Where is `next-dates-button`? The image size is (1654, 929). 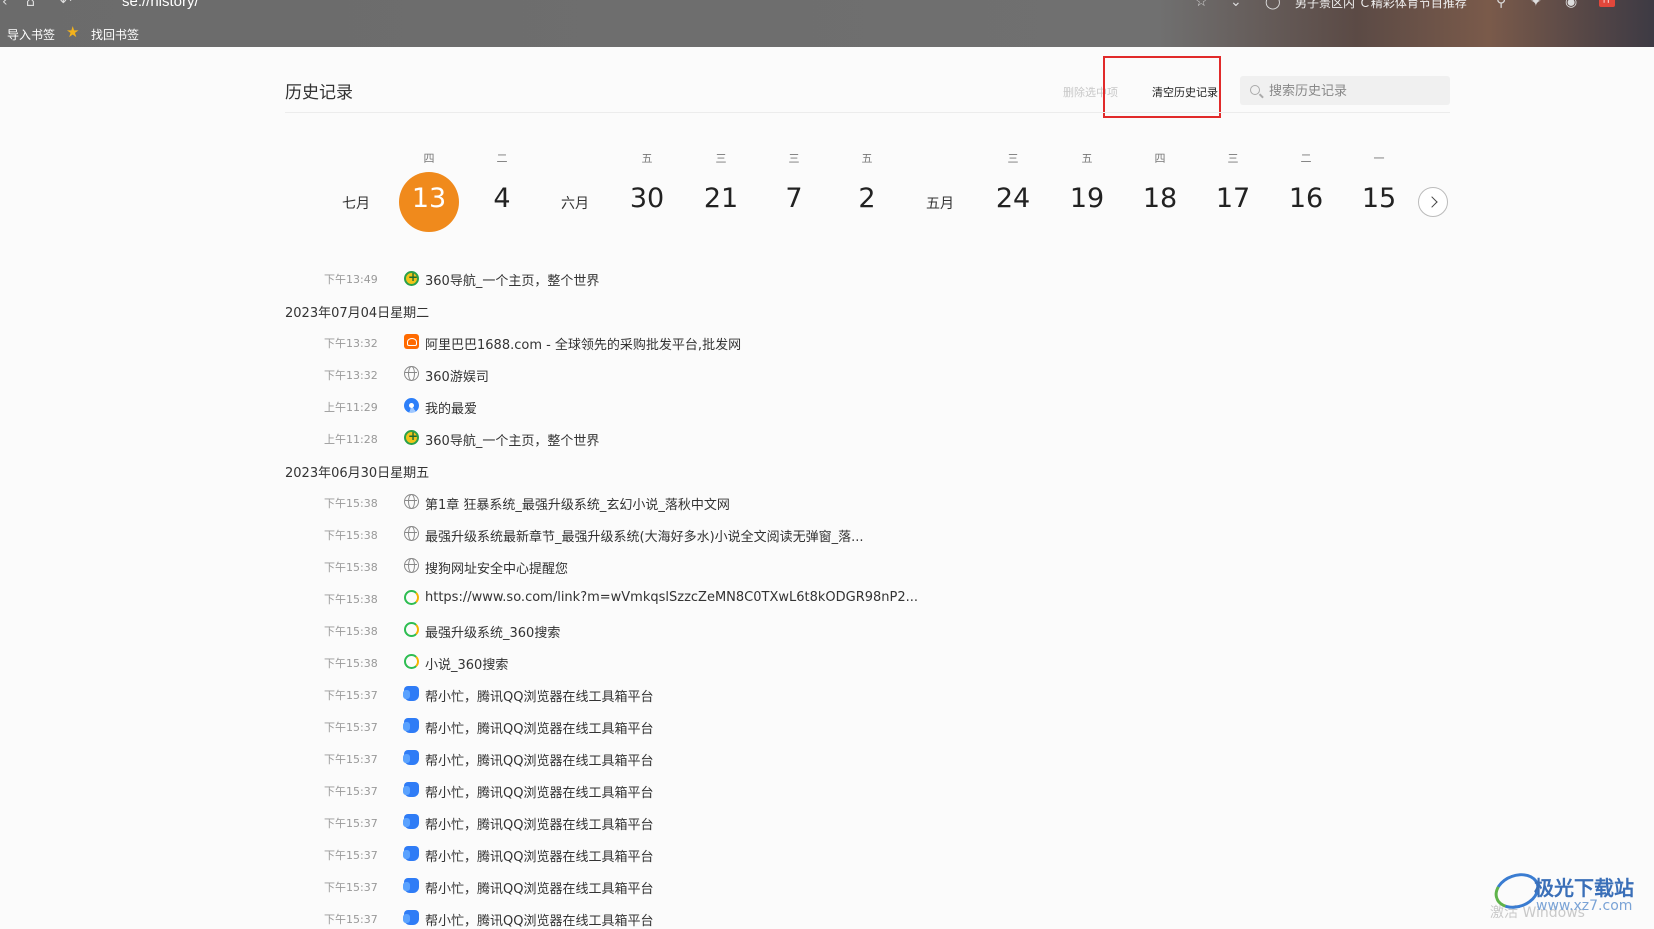 next-dates-button is located at coordinates (1433, 202).